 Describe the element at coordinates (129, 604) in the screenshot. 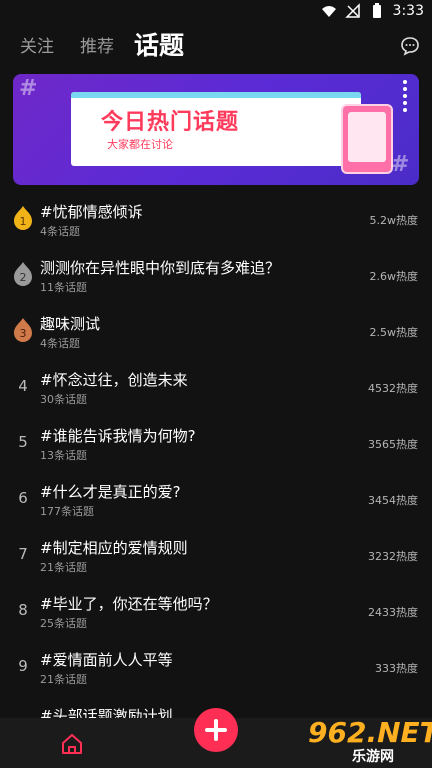

I see `topic-title: #毕业了，你还在等他吗？` at that location.